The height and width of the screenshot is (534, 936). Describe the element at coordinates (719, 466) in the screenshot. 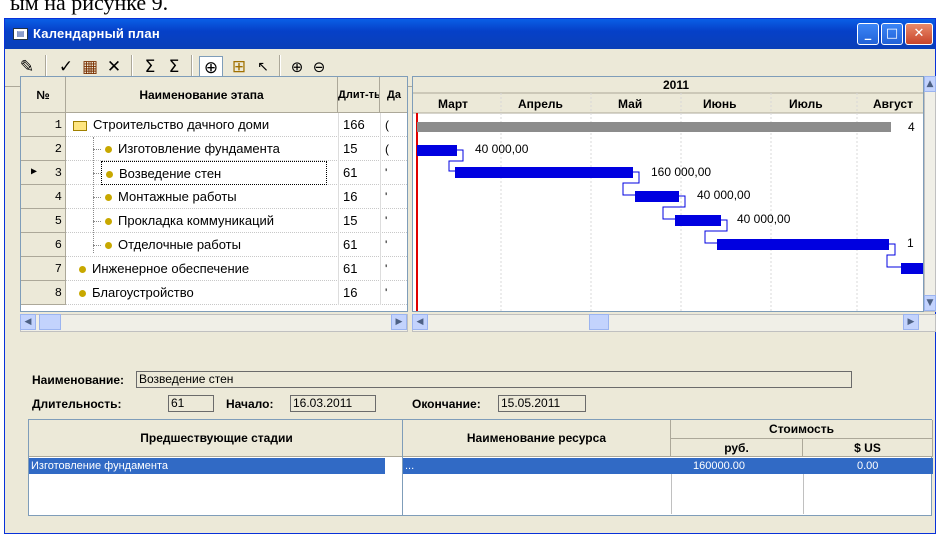

I see `resource-rub-cell: 160000.00` at that location.